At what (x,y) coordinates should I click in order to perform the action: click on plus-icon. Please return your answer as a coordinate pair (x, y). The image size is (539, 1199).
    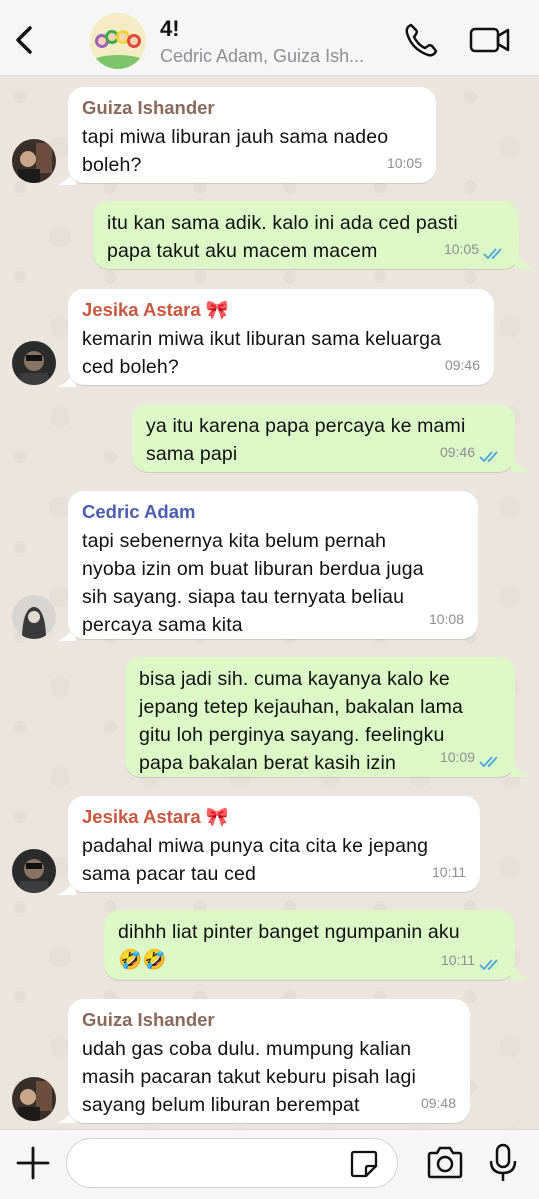
    Looking at the image, I should click on (33, 1163).